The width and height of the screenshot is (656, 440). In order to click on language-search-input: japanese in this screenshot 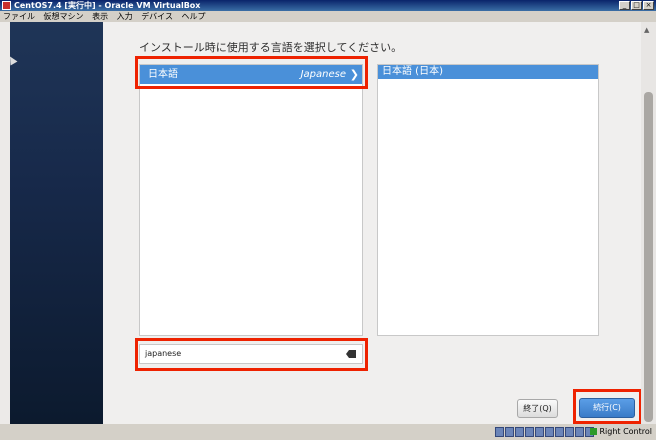, I will do `click(251, 354)`.